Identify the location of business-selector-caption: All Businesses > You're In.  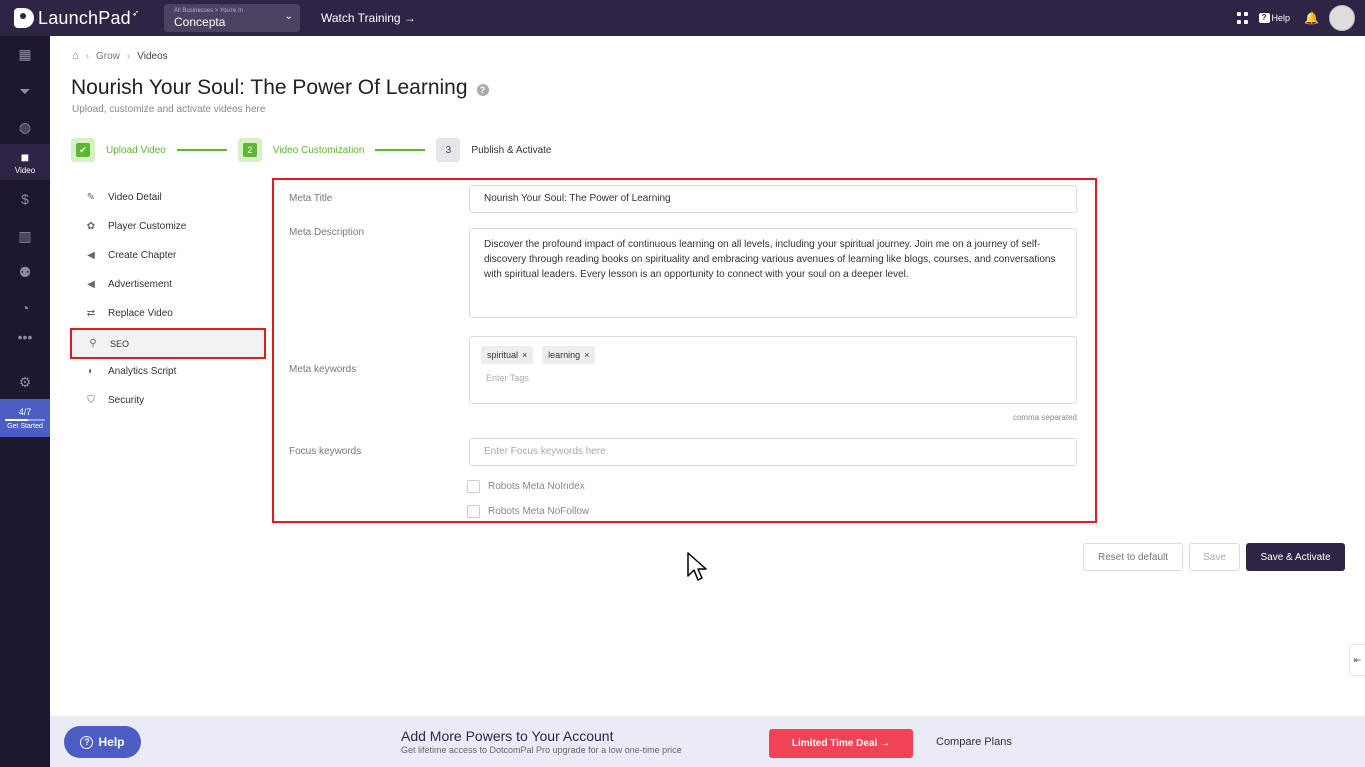
(209, 11).